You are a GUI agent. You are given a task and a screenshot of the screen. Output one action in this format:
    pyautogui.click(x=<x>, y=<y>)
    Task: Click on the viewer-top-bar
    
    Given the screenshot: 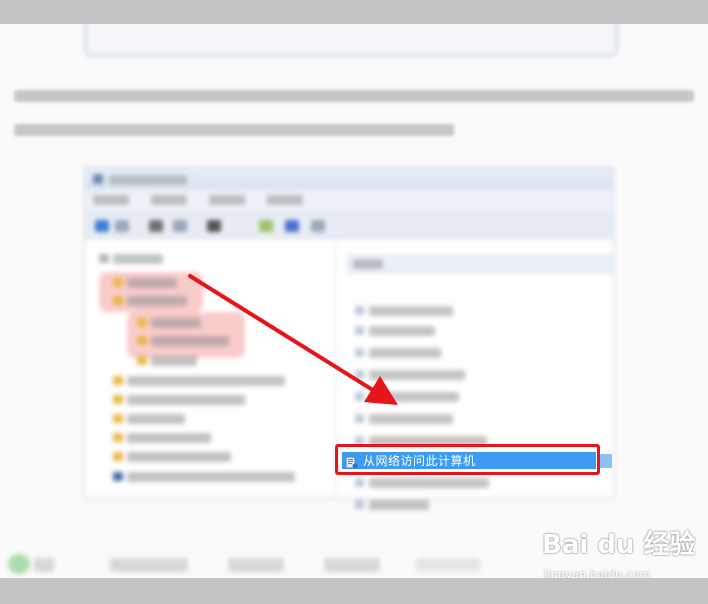 What is the action you would take?
    pyautogui.click(x=354, y=12)
    